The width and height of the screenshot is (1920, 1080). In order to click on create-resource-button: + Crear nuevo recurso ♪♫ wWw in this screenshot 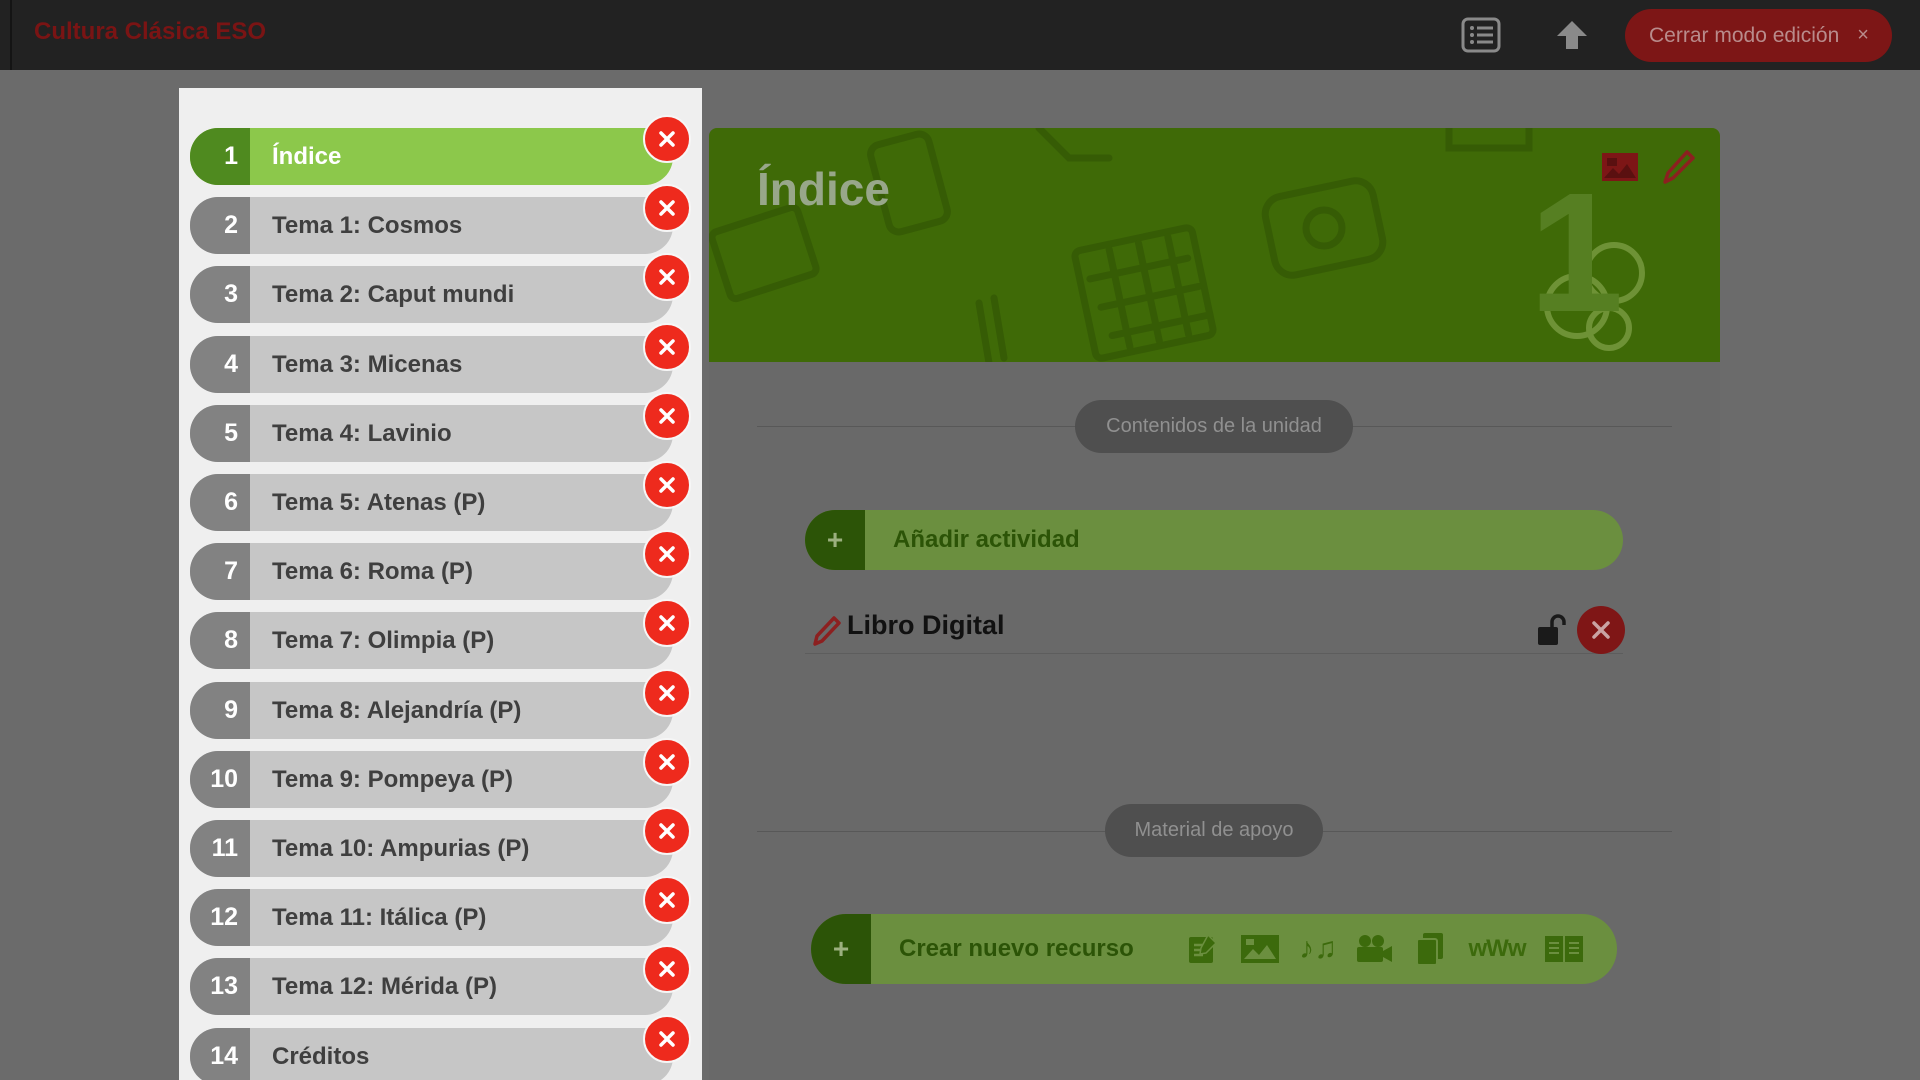, I will do `click(1214, 949)`.